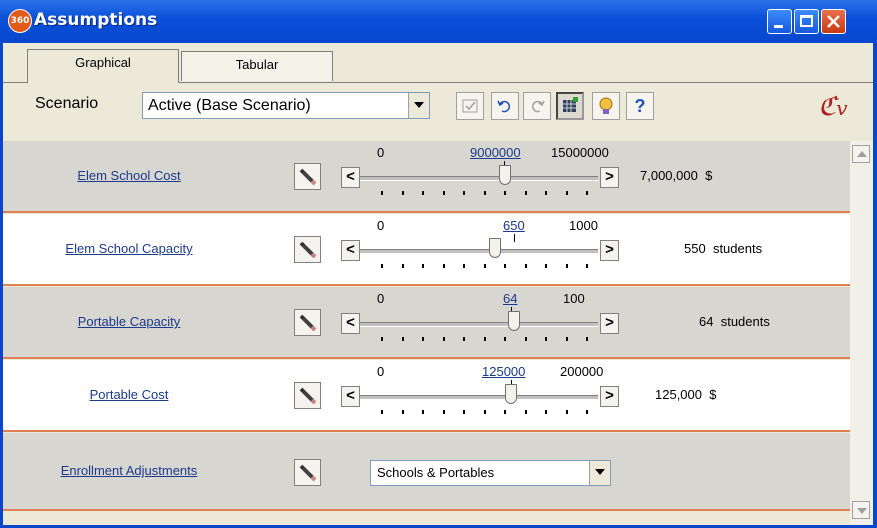 The height and width of the screenshot is (528, 877). Describe the element at coordinates (706, 321) in the screenshot. I see `value-number: 64` at that location.